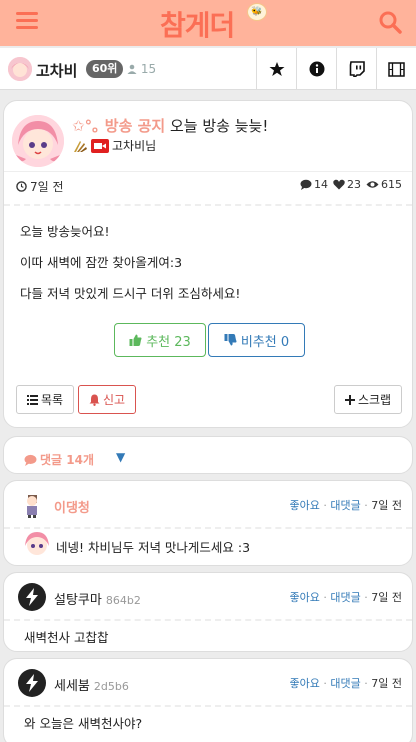 This screenshot has width=416, height=742. Describe the element at coordinates (208, 700) in the screenshot. I see `comment-item: 세세붐 2d5b6 좋아요 · 대댓글 · 7일 전 와 오늘은 새벽천사야?` at that location.